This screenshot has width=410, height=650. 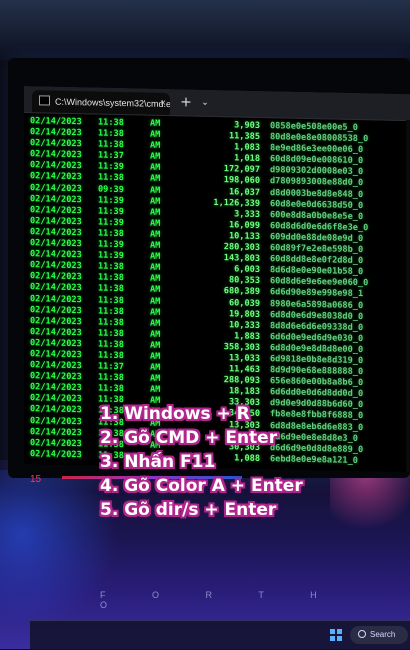 I want to click on step-2: 2. Gõ CMD + Enter, so click(x=189, y=438).